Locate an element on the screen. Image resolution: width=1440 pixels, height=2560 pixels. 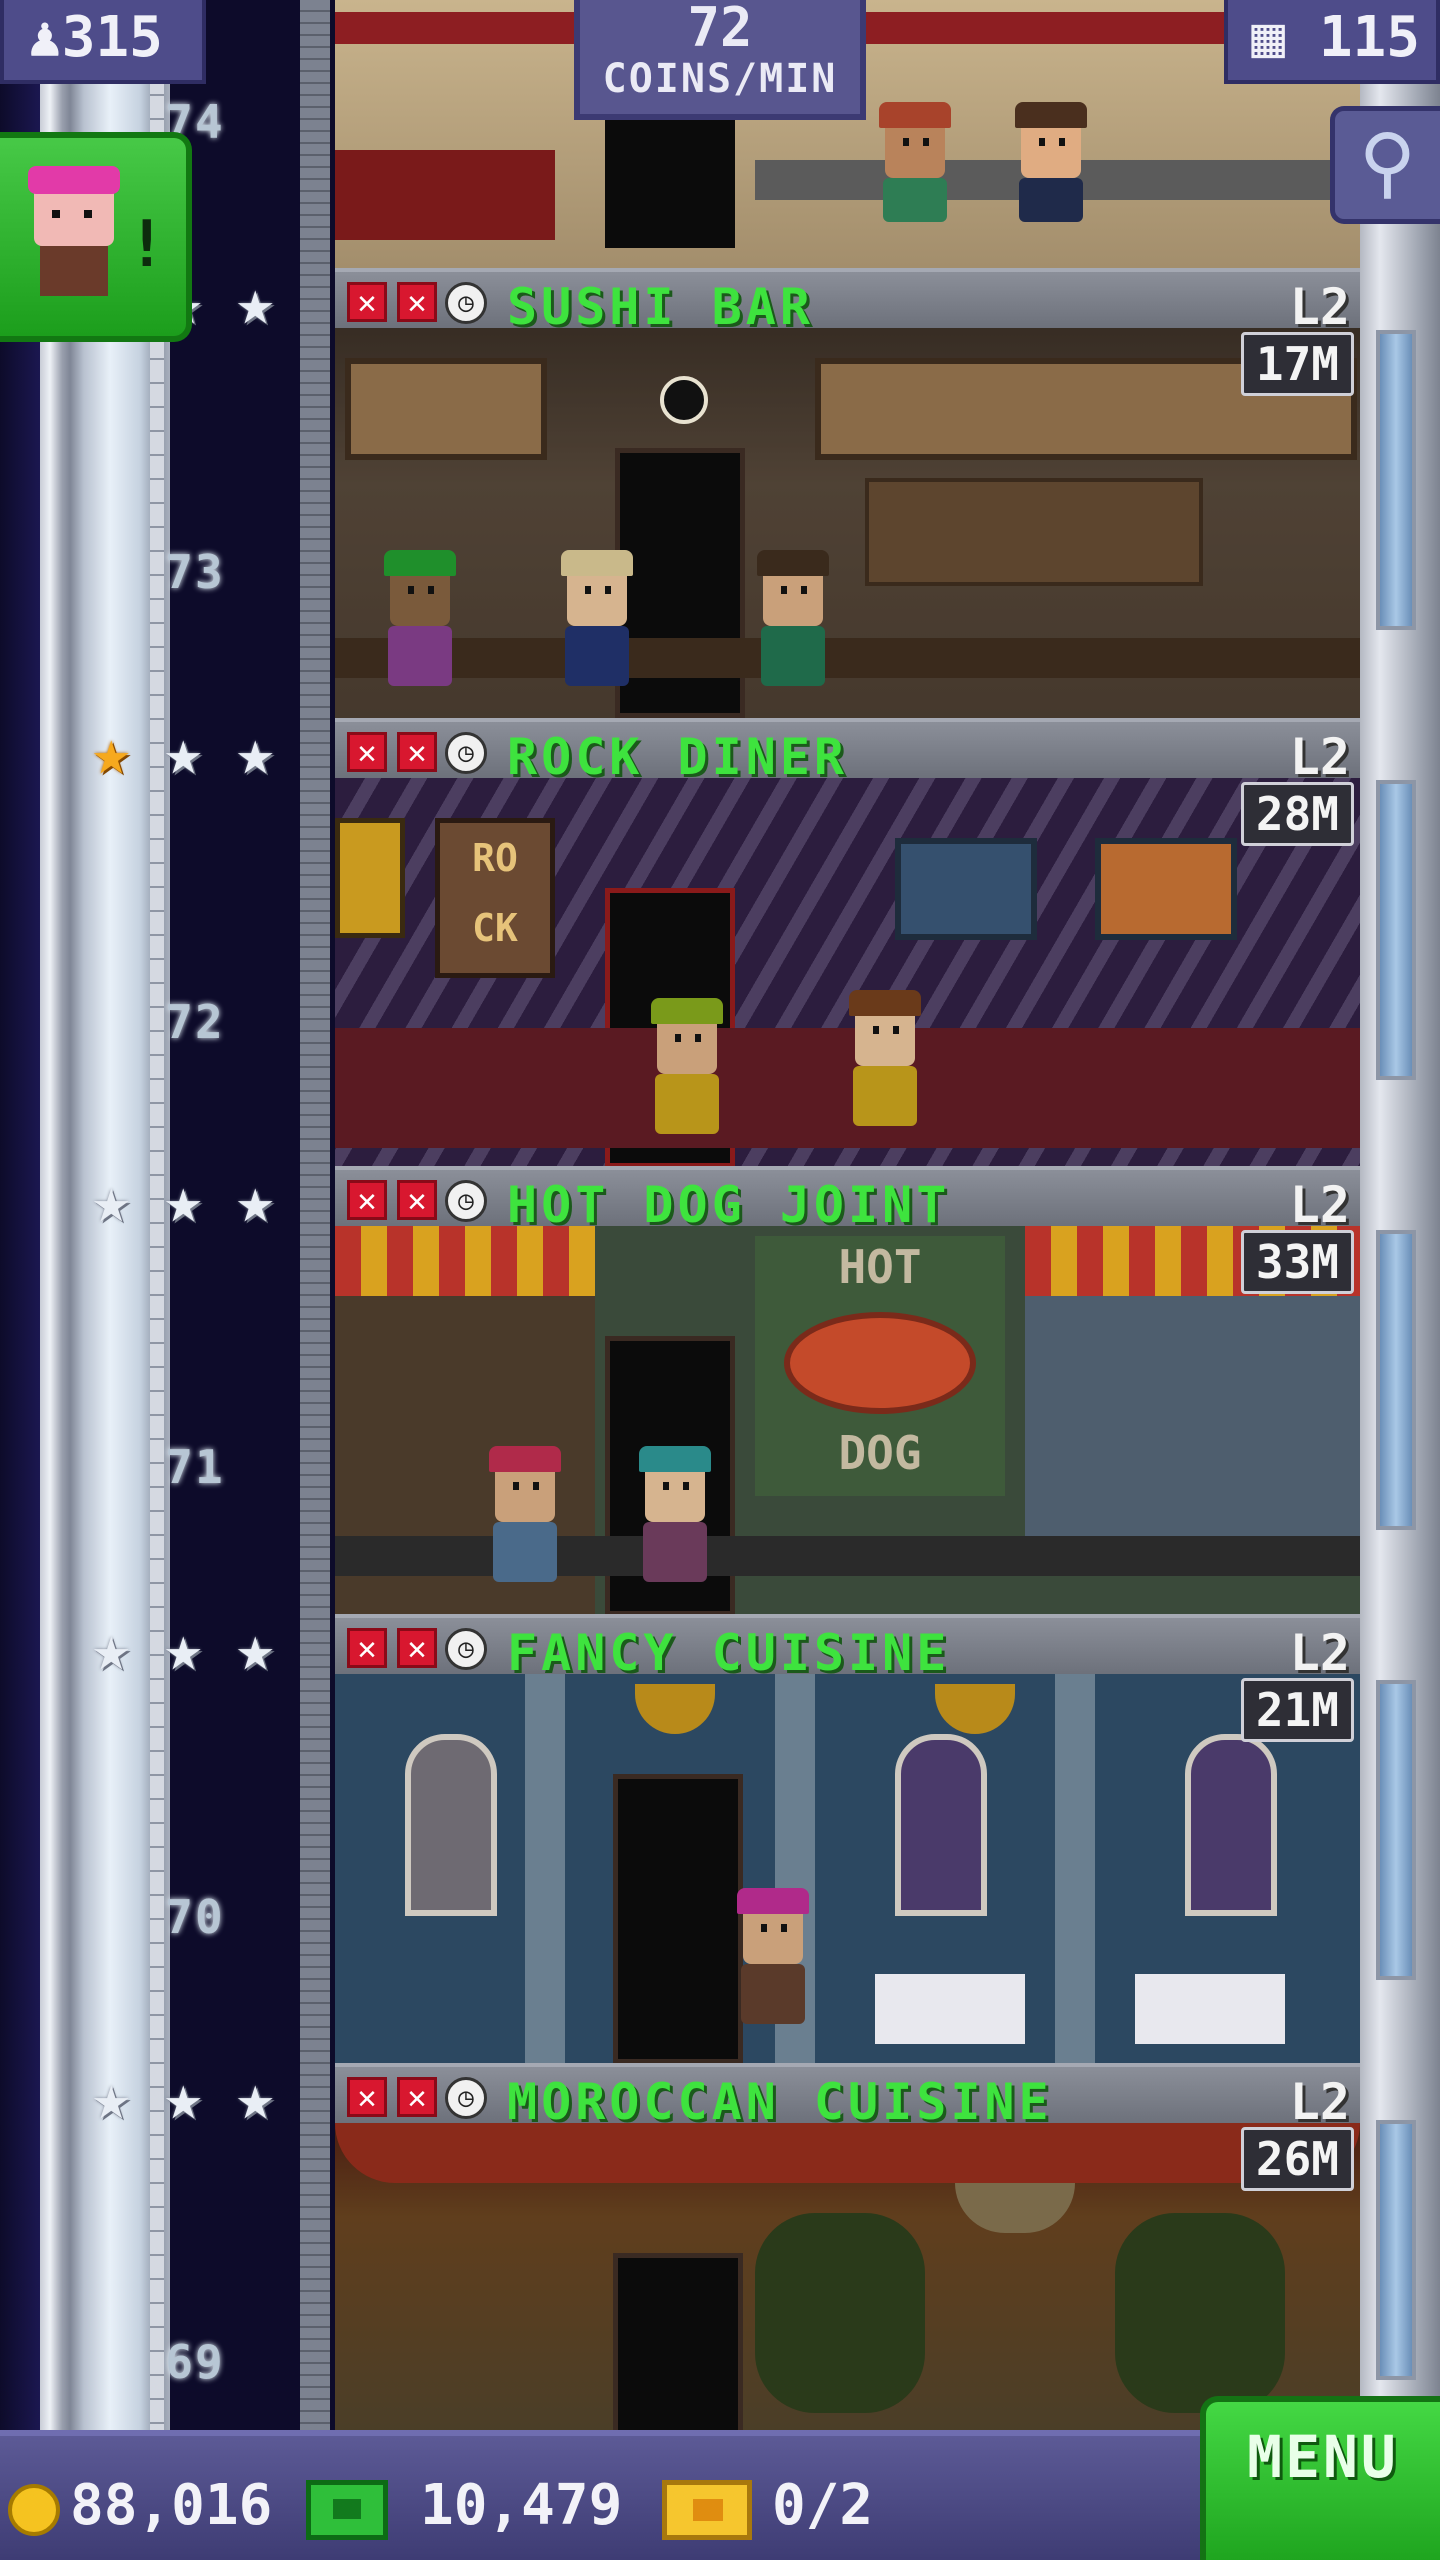
floor-hot-dog-joint: ✕ ✕ ◷ HOT DOG JOINT L2 HOT DOG 33M is located at coordinates (847, 1391).